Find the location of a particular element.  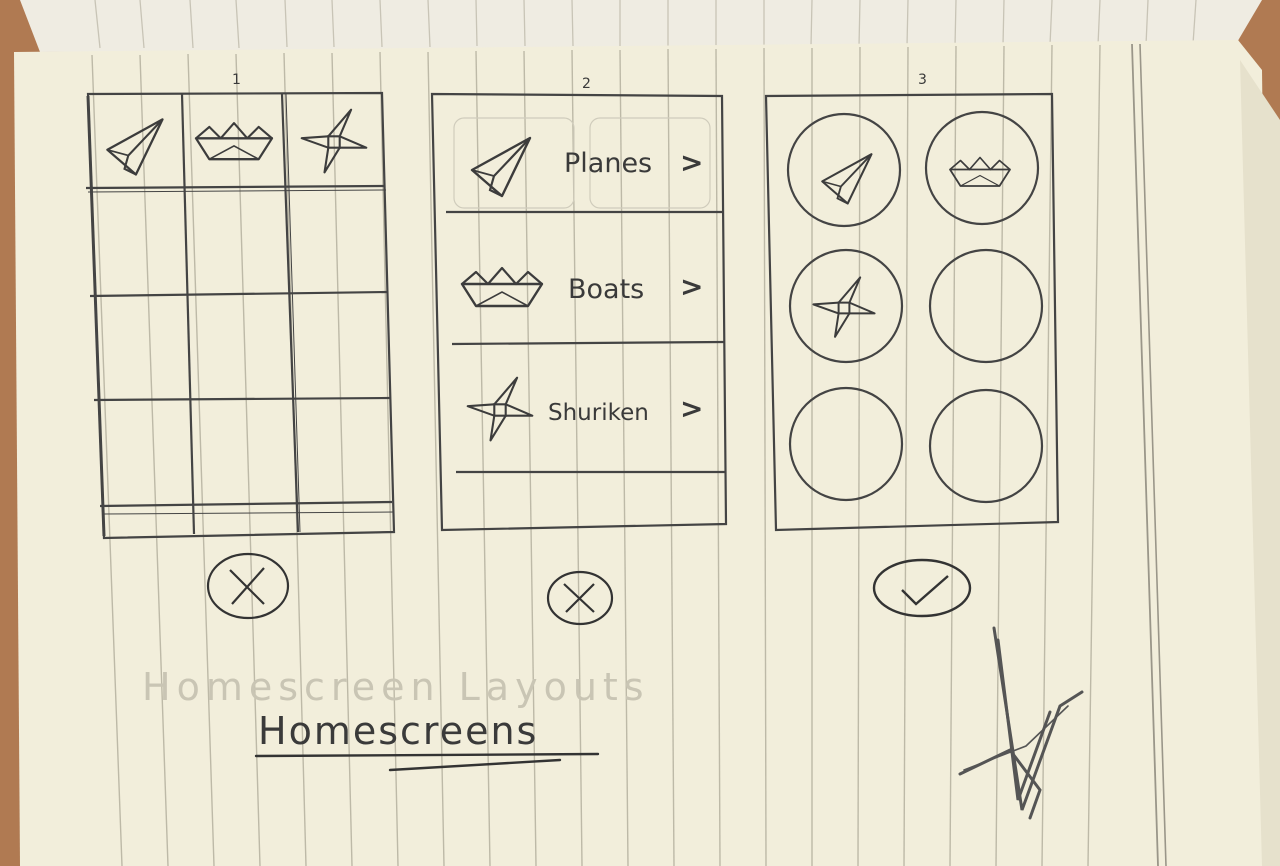

wireframe-number-3: 3 is located at coordinates (922, 80).